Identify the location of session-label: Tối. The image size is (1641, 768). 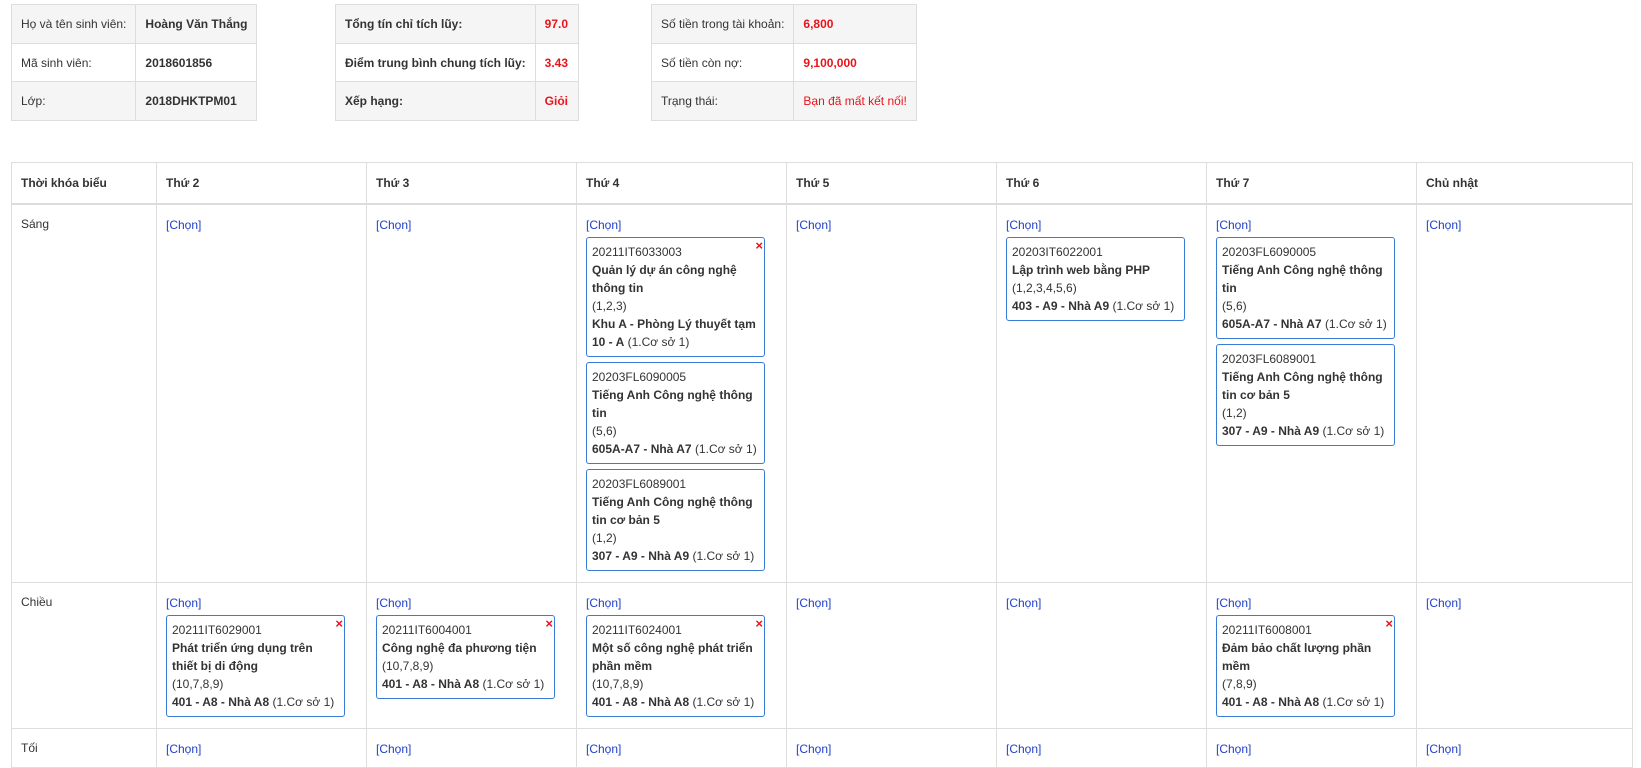
(84, 748).